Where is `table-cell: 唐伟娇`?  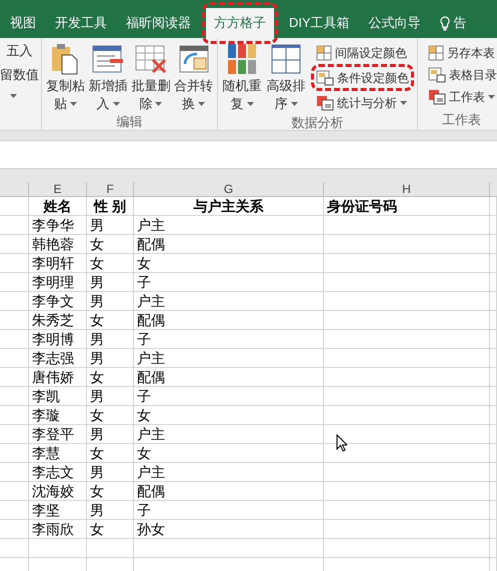 table-cell: 唐伟娇 is located at coordinates (58, 377).